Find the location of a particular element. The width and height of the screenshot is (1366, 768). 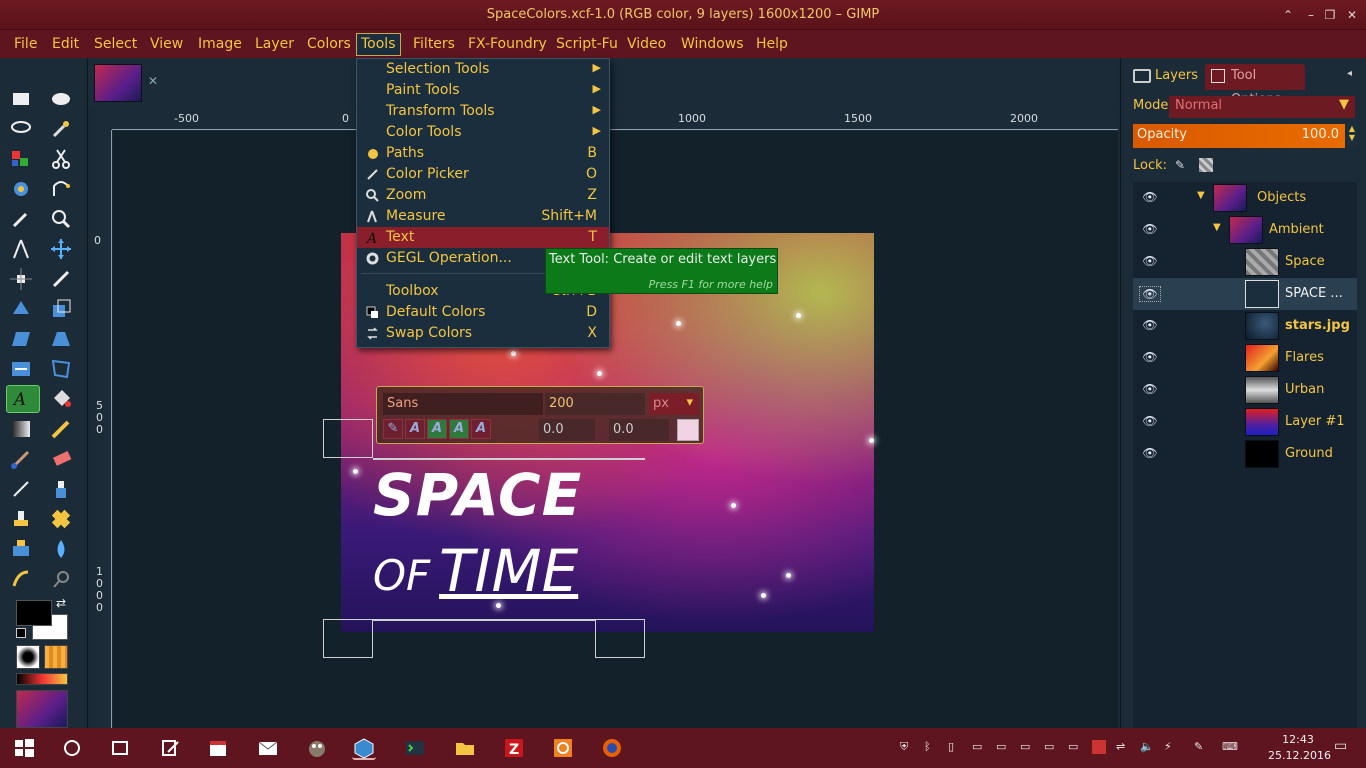

active-image-thumbnail is located at coordinates (42, 709).